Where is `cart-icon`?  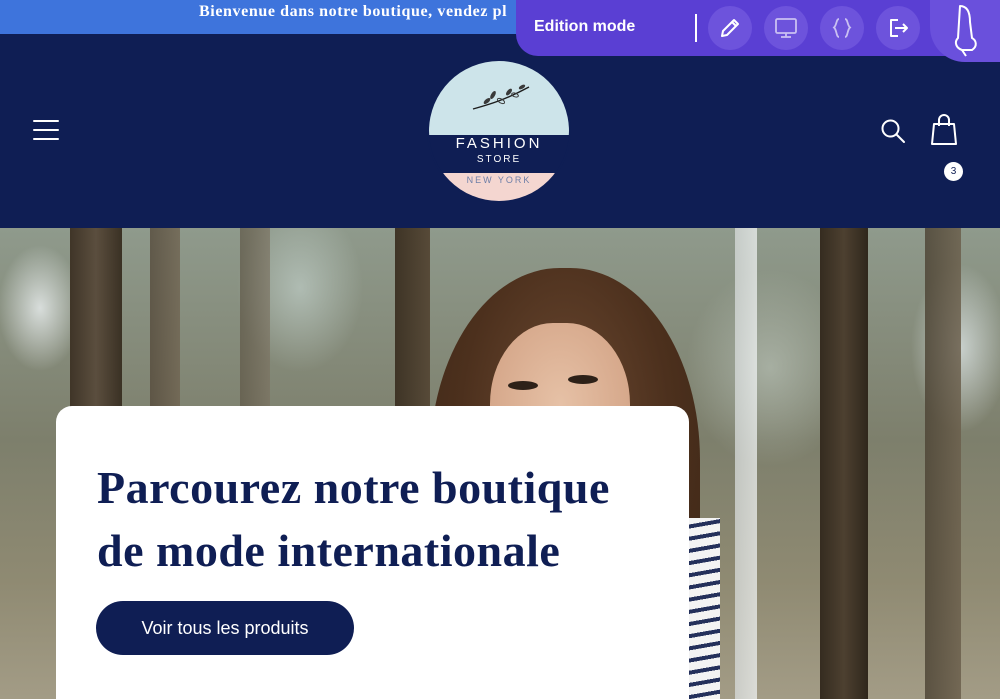 cart-icon is located at coordinates (944, 129).